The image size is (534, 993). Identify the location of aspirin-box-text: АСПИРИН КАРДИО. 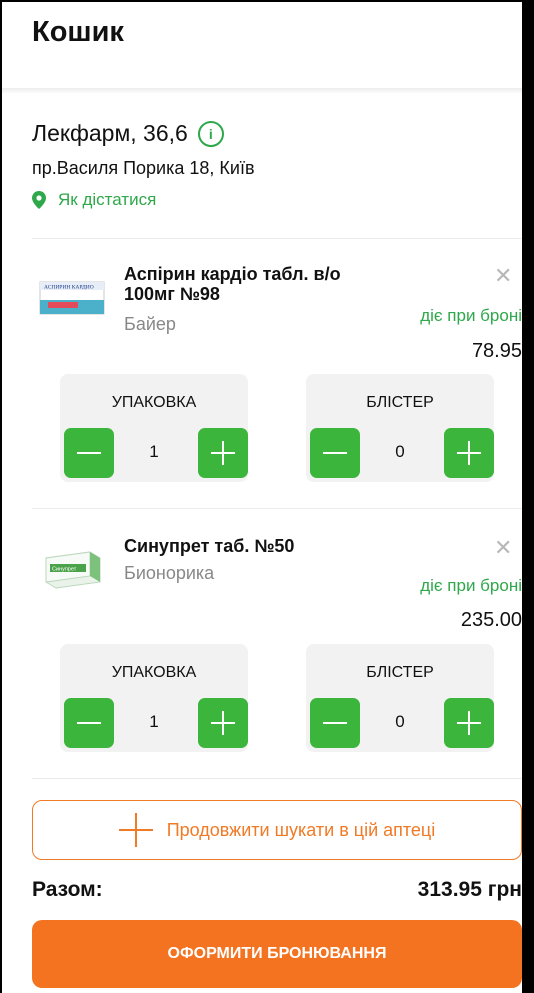
(69, 288).